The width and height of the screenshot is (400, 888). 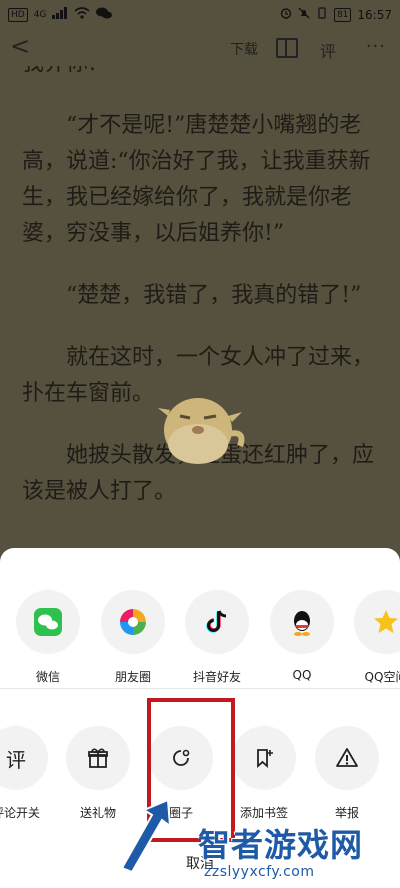 What do you see at coordinates (265, 759) in the screenshot?
I see `add-bookmark-icon` at bounding box center [265, 759].